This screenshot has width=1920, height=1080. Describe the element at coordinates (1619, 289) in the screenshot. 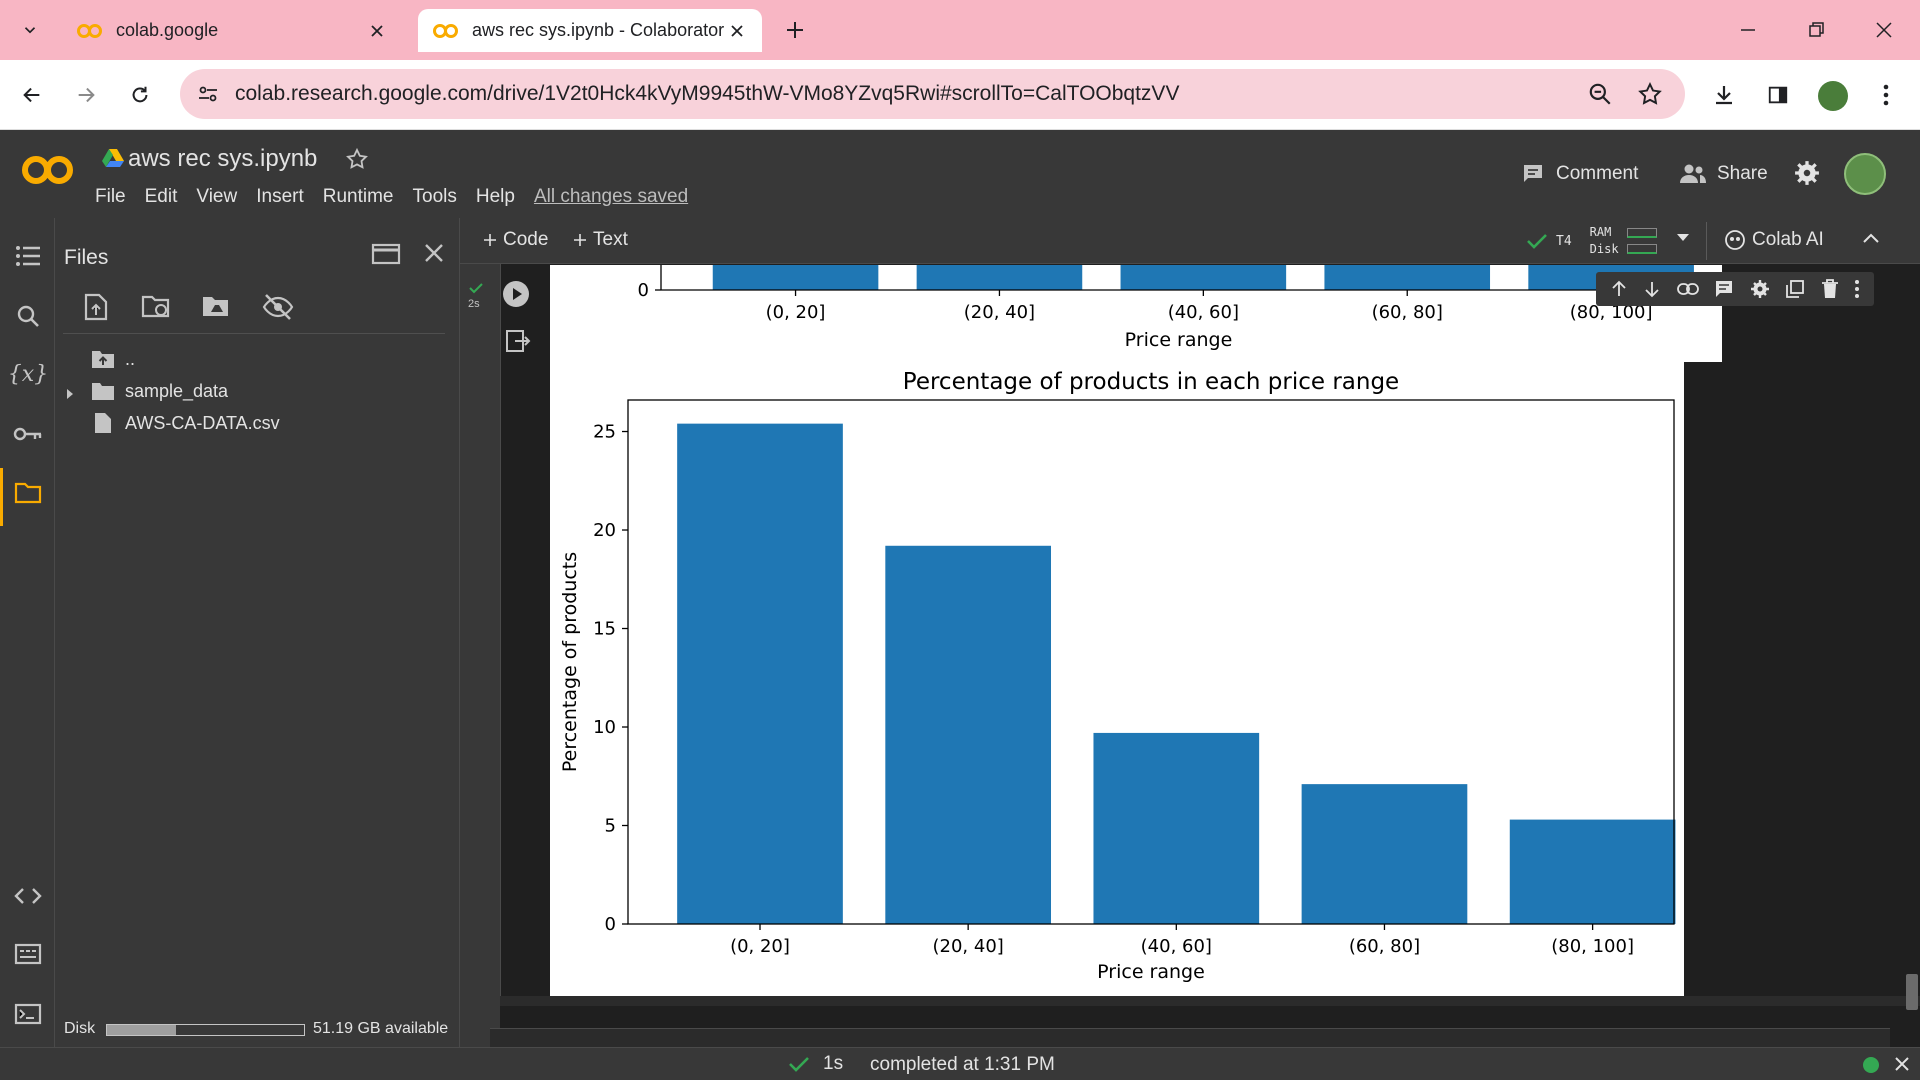

I see `move-cell-up-icon` at that location.